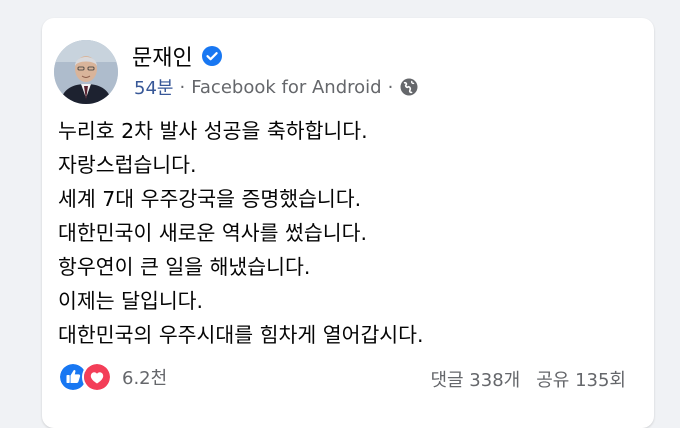 This screenshot has width=680, height=428. I want to click on author-avatar, so click(86, 72).